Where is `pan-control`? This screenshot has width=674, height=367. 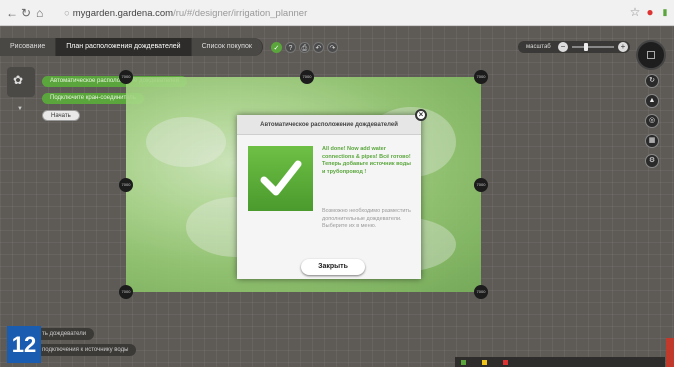 pan-control is located at coordinates (651, 55).